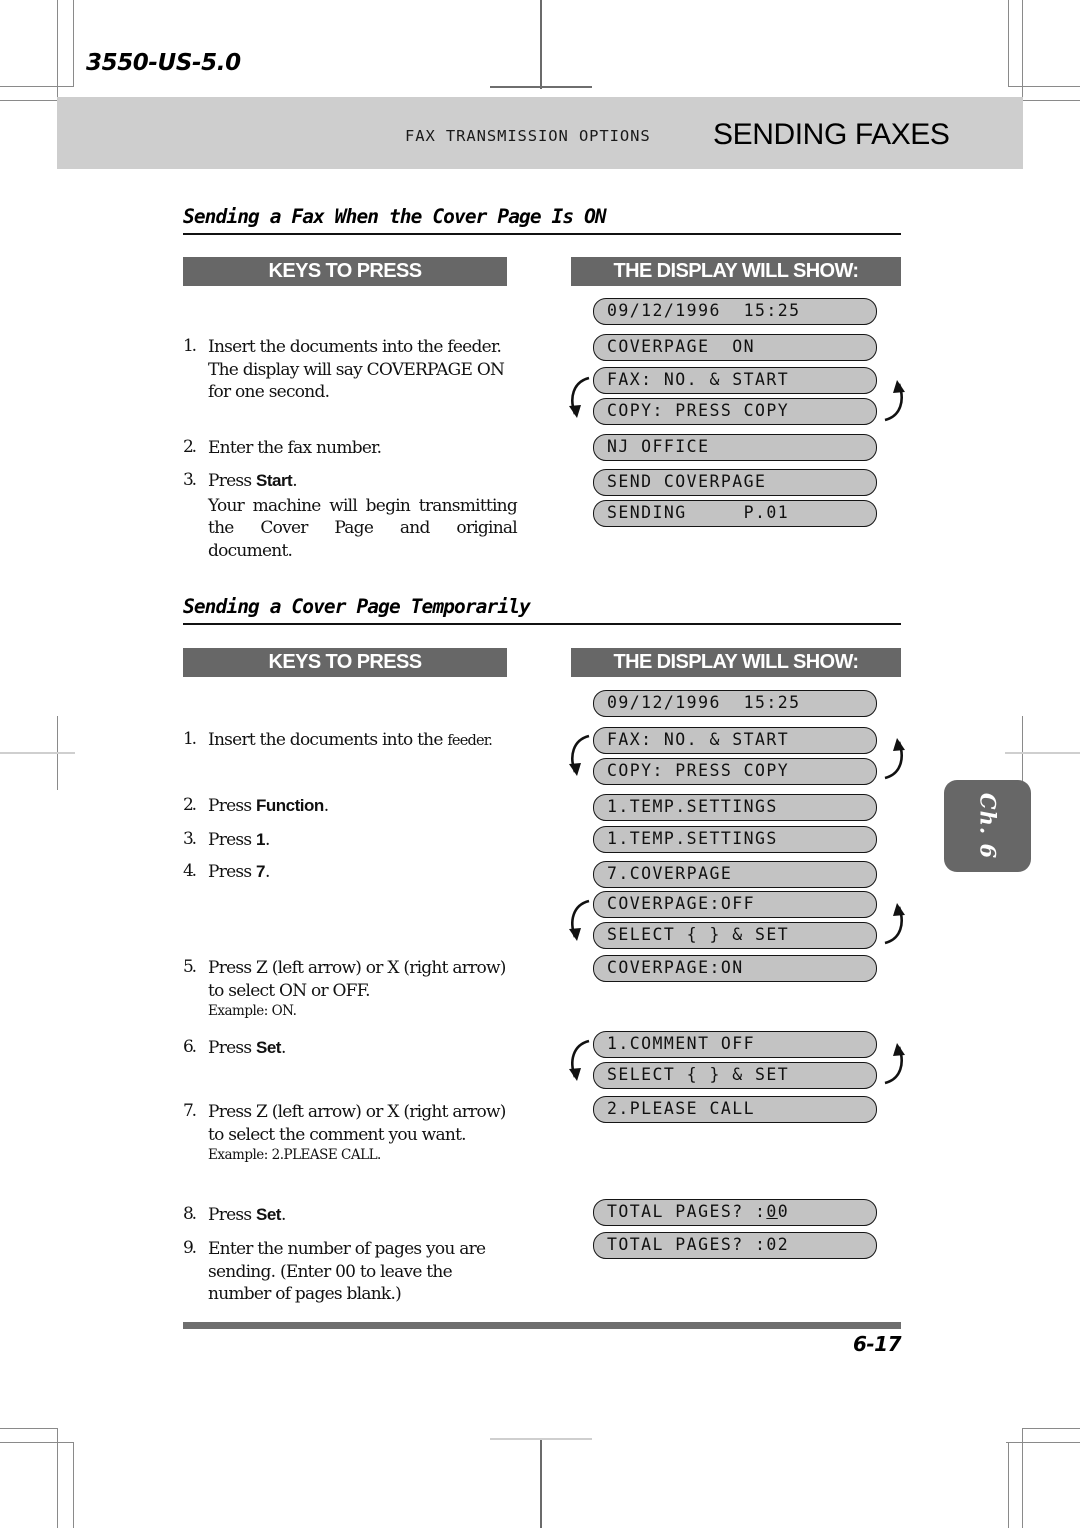 This screenshot has height=1528, width=1080. What do you see at coordinates (260, 839) in the screenshot?
I see `key-label: 1` at bounding box center [260, 839].